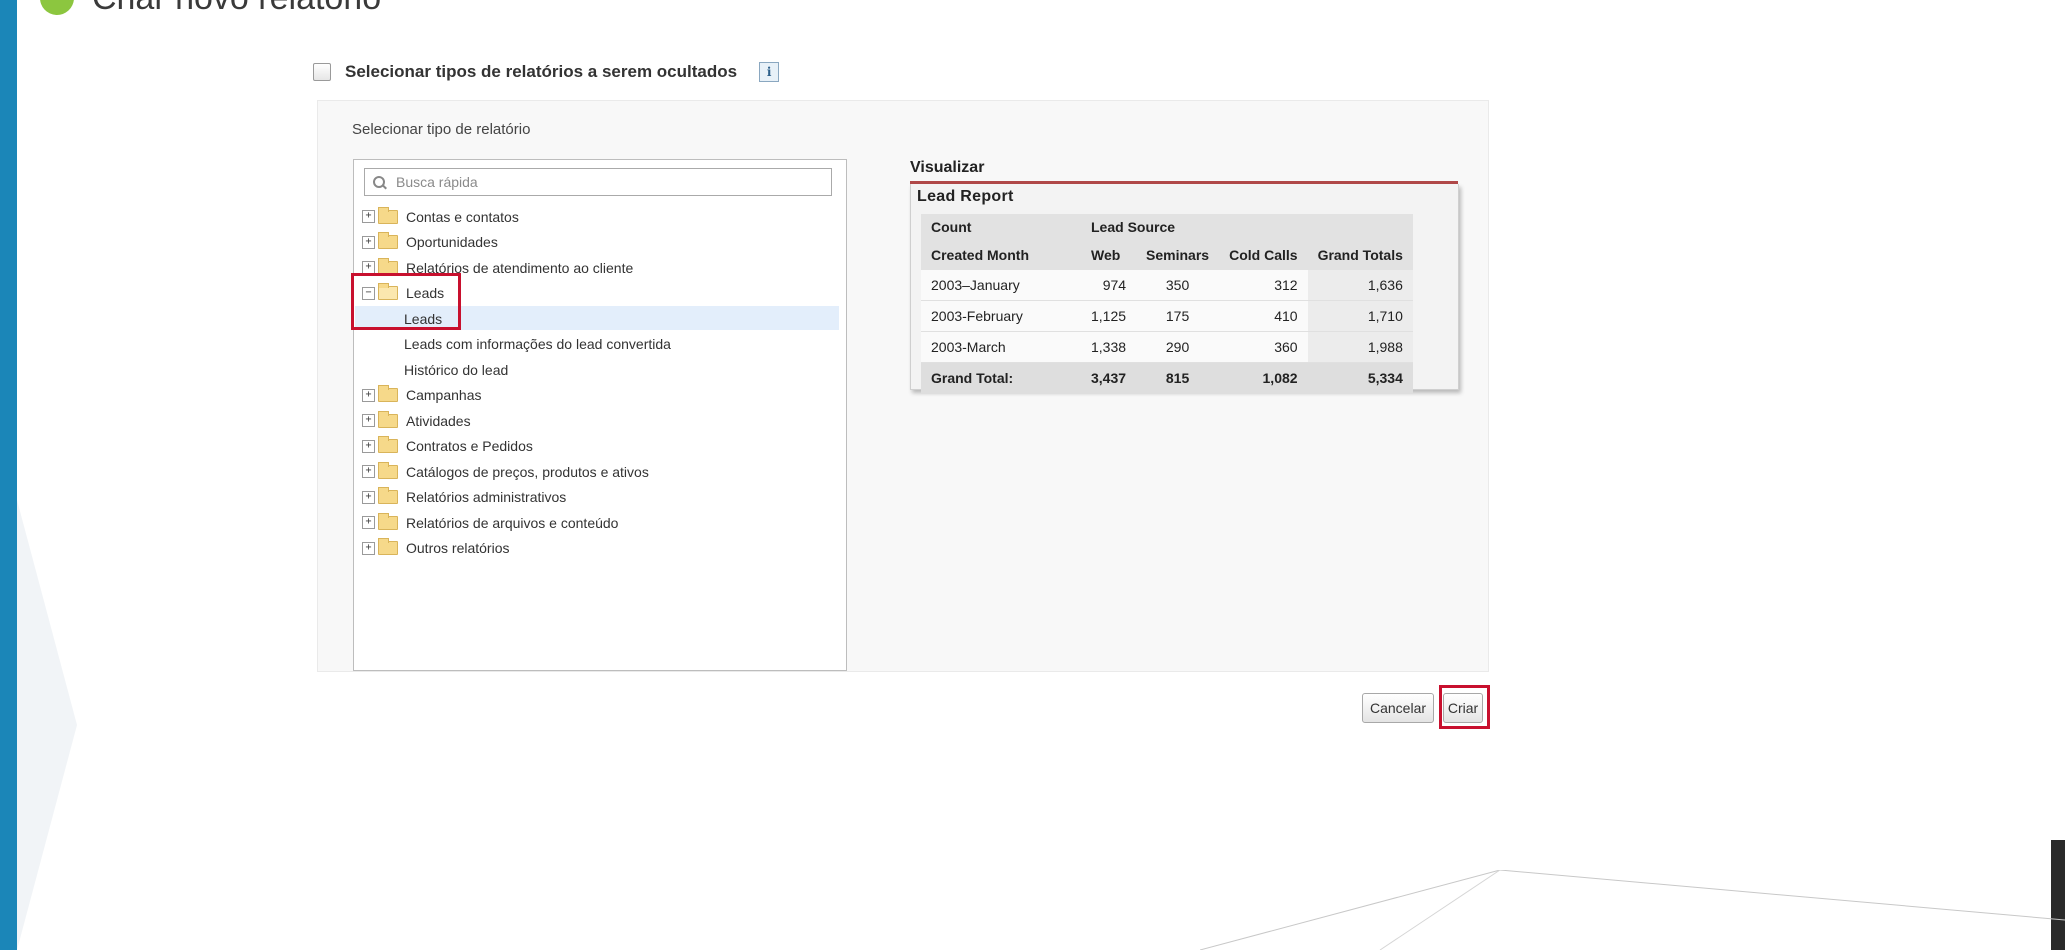 The width and height of the screenshot is (2065, 950). Describe the element at coordinates (1109, 285) in the screenshot. I see `table-cell: 974` at that location.